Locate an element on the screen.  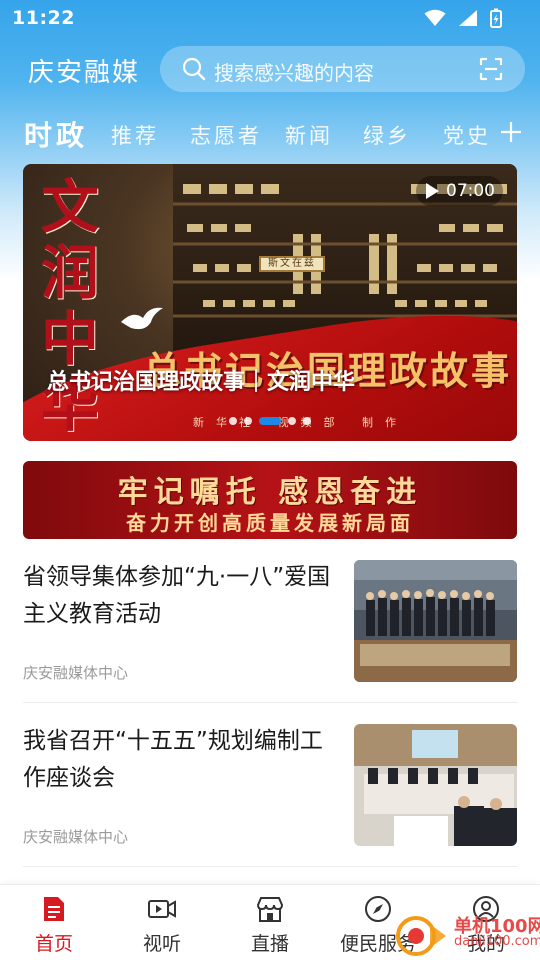
tab-dangshi: 党史 is located at coordinates (467, 135).